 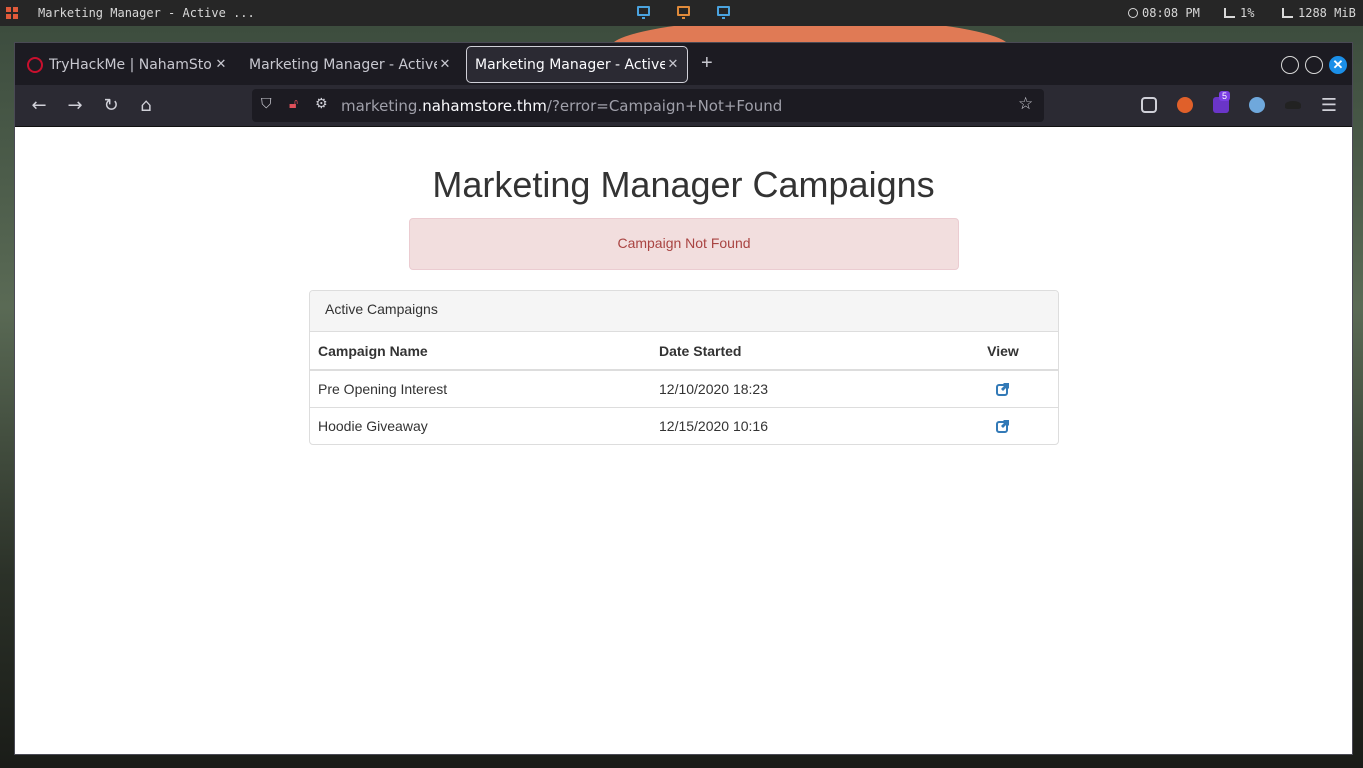 What do you see at coordinates (1290, 65) in the screenshot?
I see `minimize-button` at bounding box center [1290, 65].